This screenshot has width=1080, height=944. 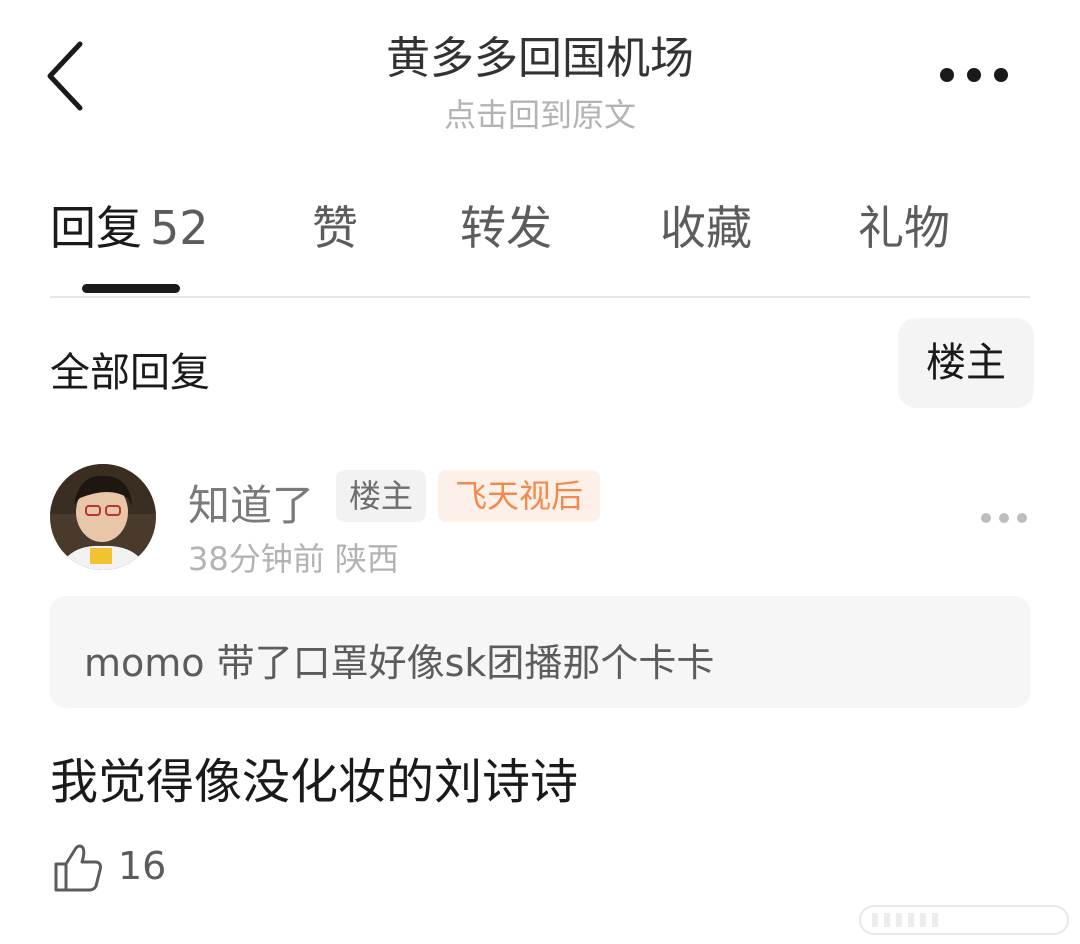 I want to click on comment-location: 陕西, so click(x=366, y=559).